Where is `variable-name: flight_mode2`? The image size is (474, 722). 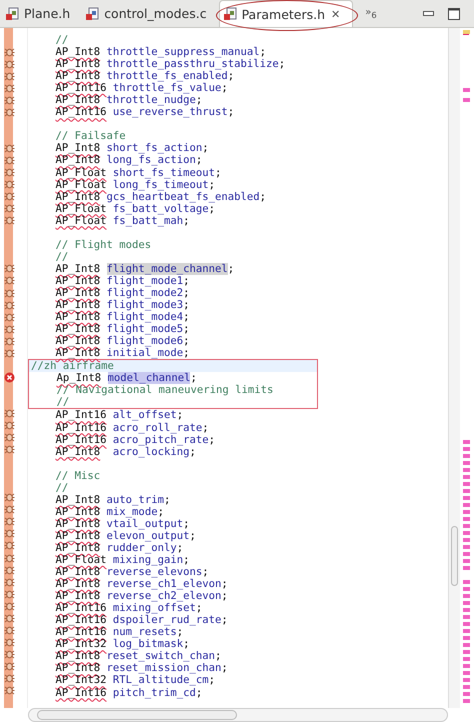 variable-name: flight_mode2 is located at coordinates (145, 292).